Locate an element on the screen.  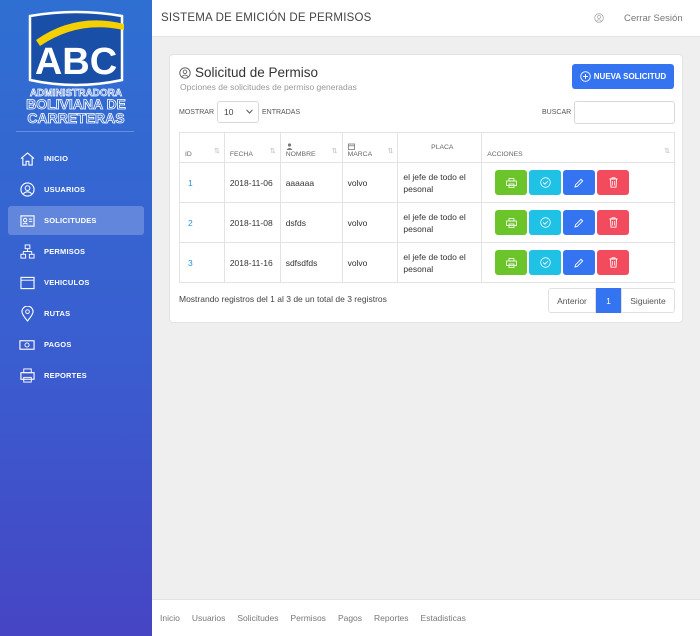
row-nombre: aaaaaa is located at coordinates (311, 182).